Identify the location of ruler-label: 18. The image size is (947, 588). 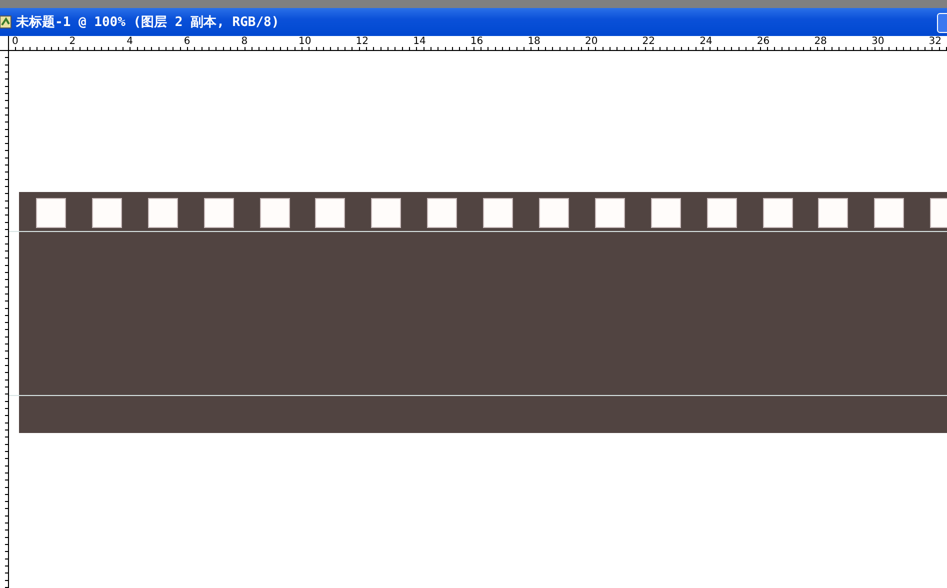
(534, 41).